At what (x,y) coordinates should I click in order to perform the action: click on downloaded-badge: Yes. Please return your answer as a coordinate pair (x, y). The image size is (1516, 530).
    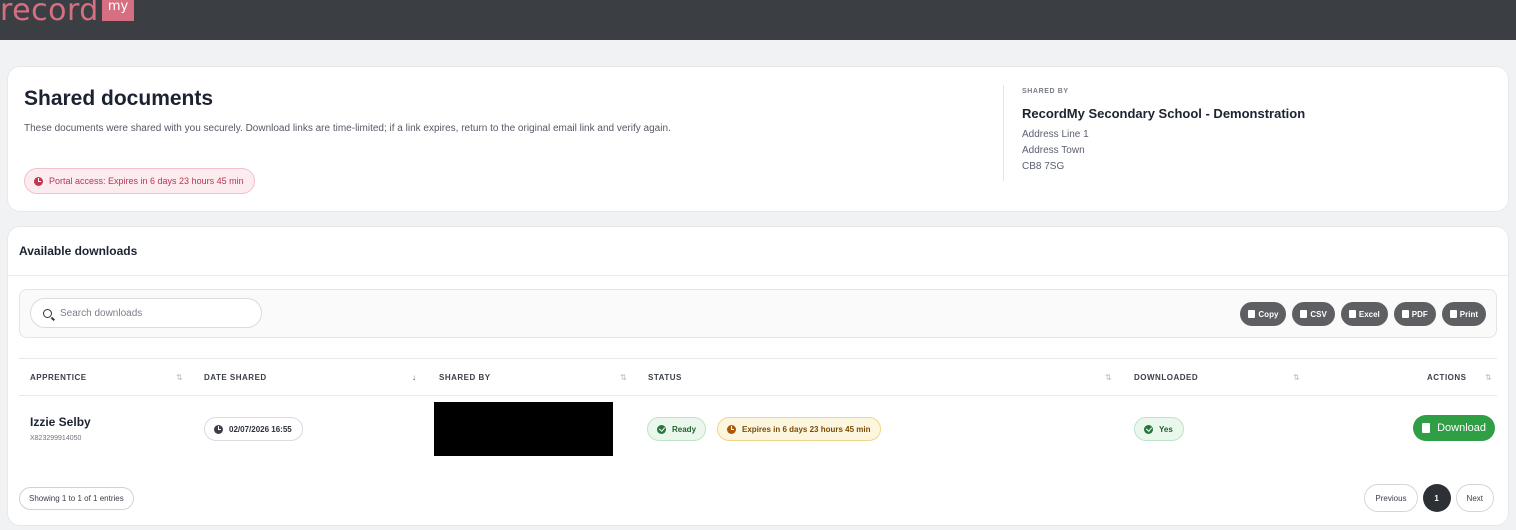
    Looking at the image, I should click on (1159, 429).